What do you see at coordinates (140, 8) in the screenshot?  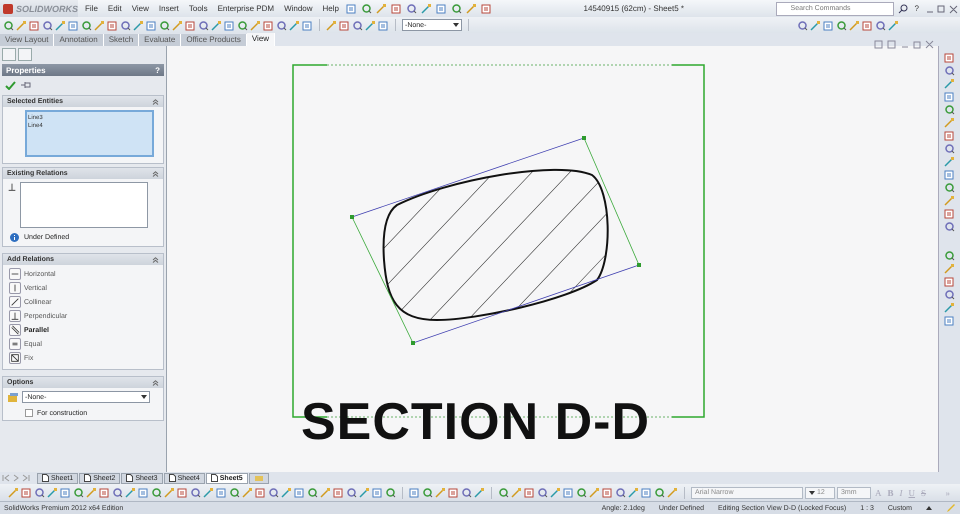 I see `menu-item: View` at bounding box center [140, 8].